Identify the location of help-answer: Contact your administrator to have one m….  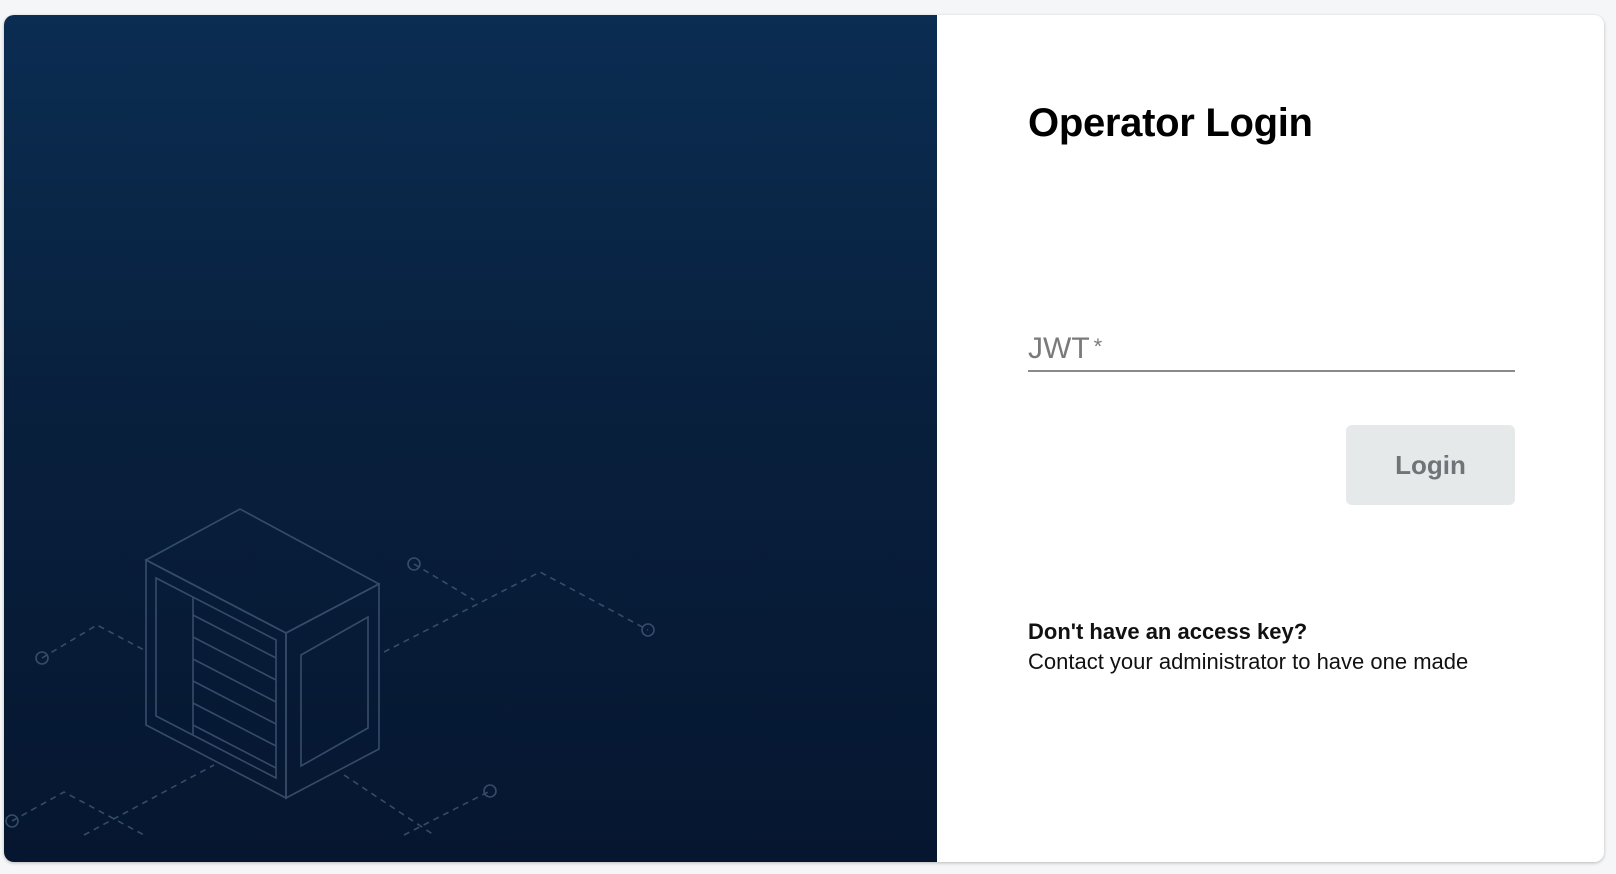
(1248, 661).